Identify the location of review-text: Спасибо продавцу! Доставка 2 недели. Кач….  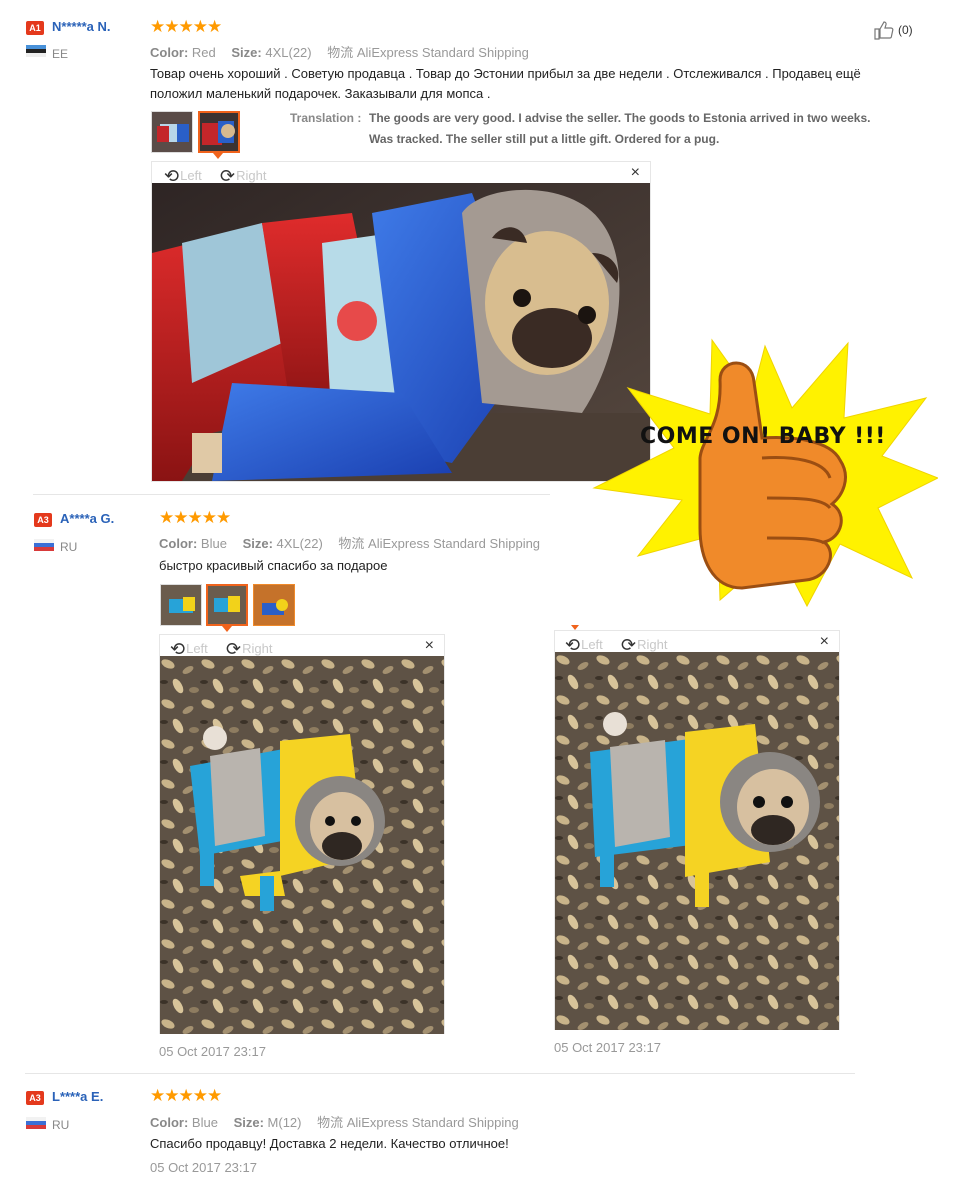
(329, 1143).